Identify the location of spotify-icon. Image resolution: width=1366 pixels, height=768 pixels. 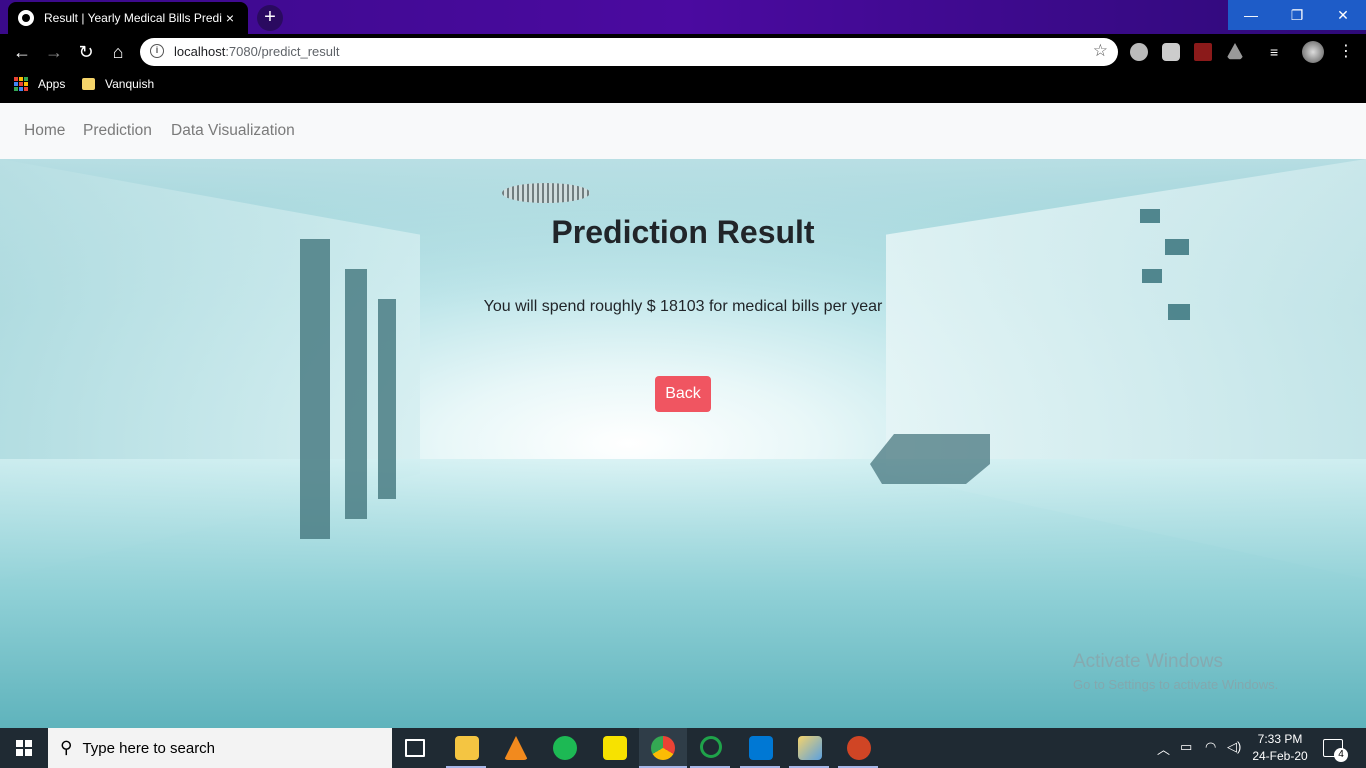
(565, 748).